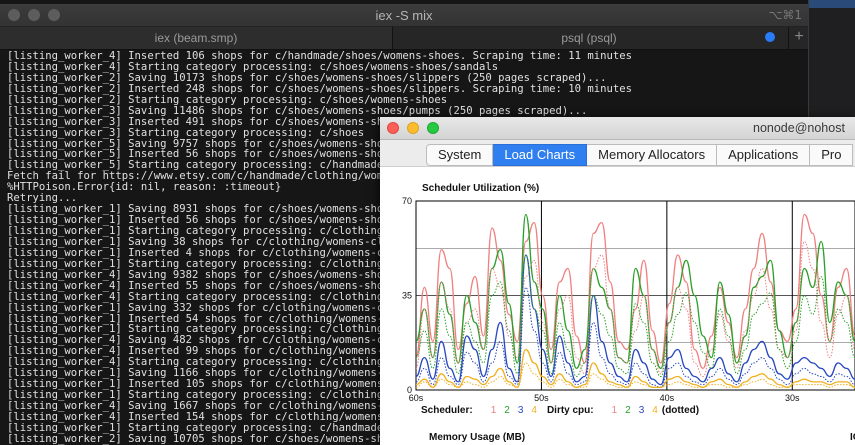 The width and height of the screenshot is (855, 445). What do you see at coordinates (652, 155) in the screenshot?
I see `tab-memory-allocators: Memory Allocators` at bounding box center [652, 155].